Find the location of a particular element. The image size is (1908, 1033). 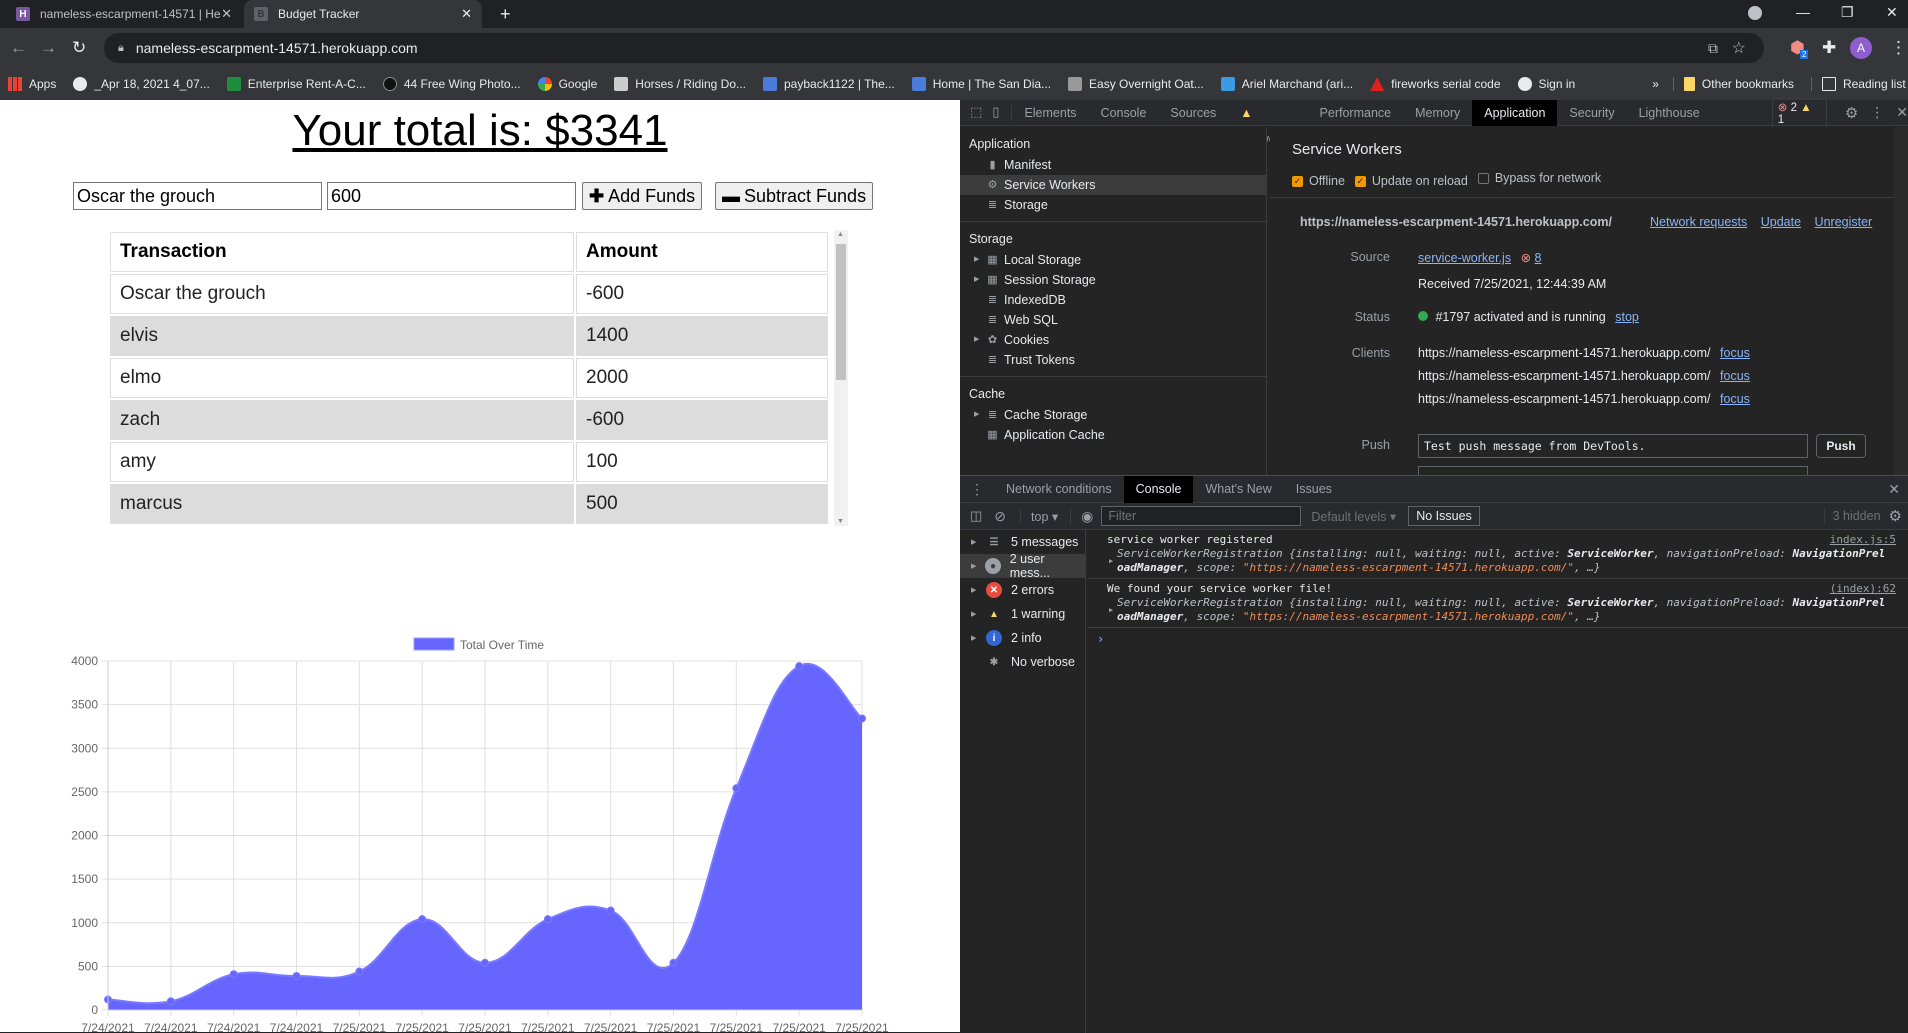

devtools-tab-elements: Elements is located at coordinates (1050, 113).